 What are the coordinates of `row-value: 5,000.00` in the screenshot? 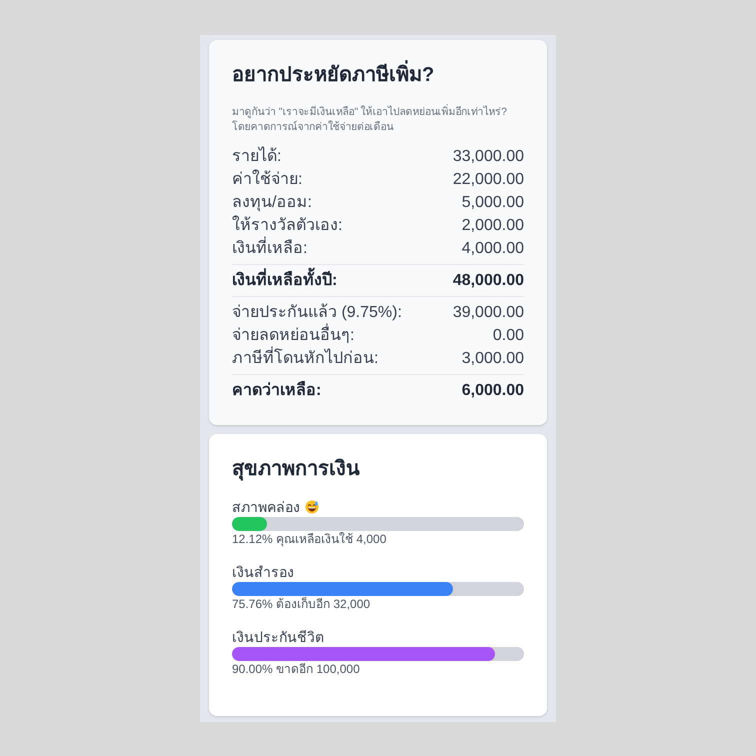 It's located at (493, 203).